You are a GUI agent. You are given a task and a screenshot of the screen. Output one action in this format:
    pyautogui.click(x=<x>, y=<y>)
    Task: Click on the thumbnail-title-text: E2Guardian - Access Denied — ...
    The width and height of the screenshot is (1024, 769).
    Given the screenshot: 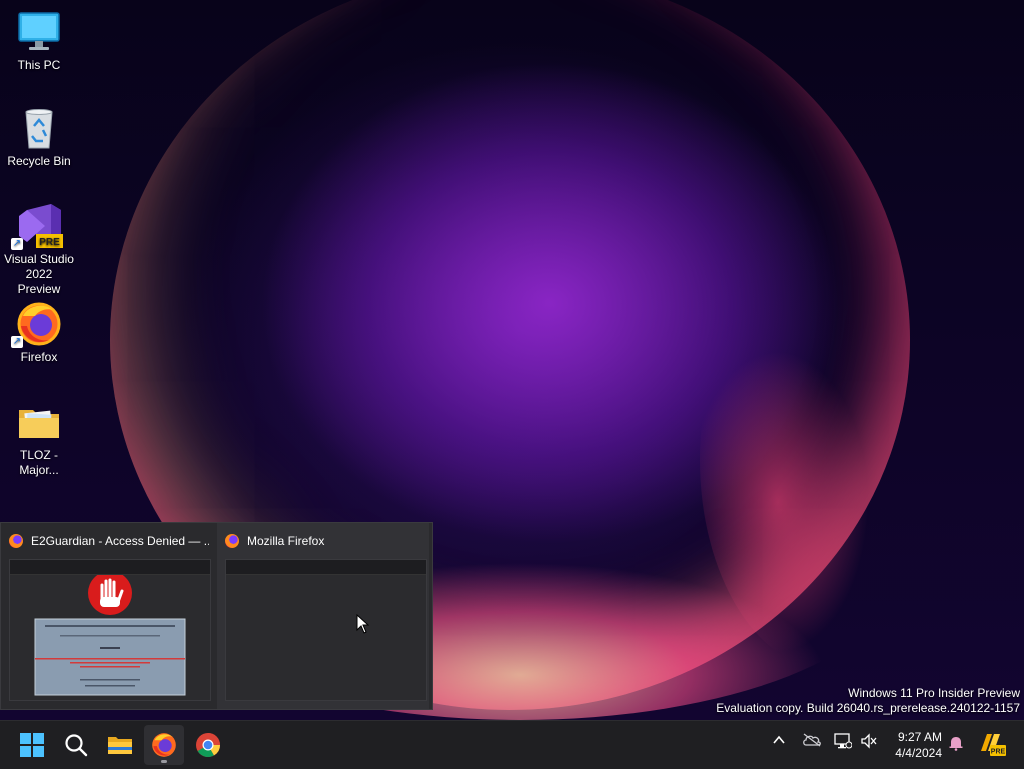 What is the action you would take?
    pyautogui.click(x=120, y=541)
    